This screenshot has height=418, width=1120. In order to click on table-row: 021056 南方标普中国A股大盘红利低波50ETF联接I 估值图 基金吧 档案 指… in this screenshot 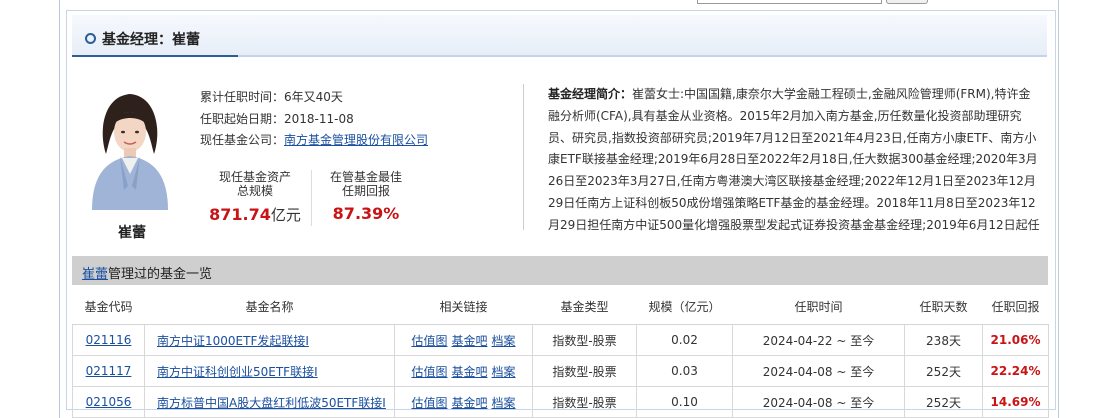, I will do `click(560, 402)`.